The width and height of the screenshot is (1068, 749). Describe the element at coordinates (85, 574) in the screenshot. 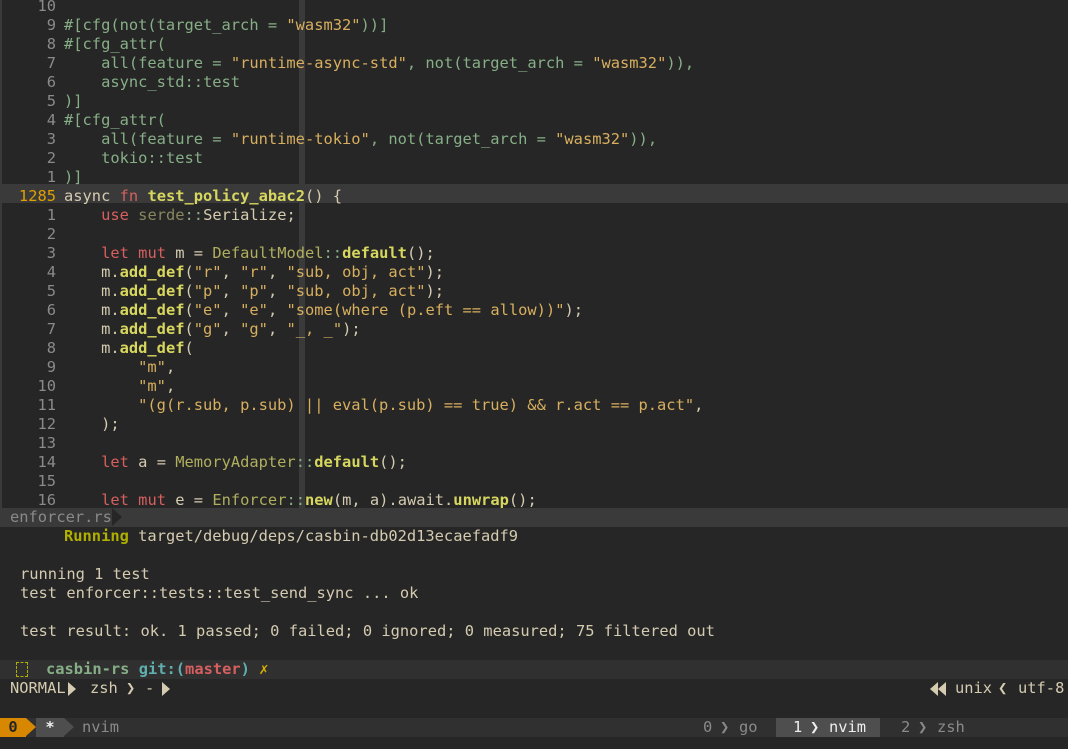

I see `terminal-line: running 1 test` at that location.